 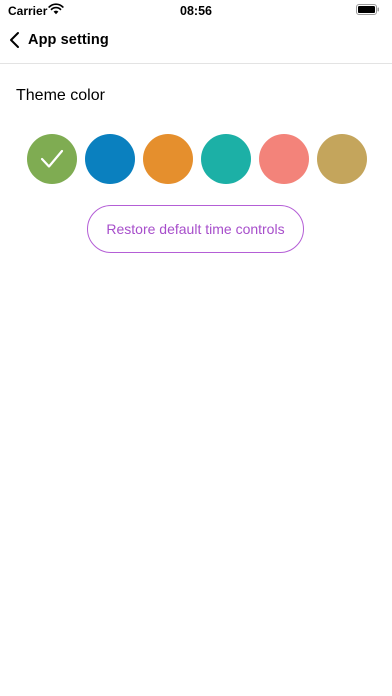 What do you see at coordinates (14, 40) in the screenshot?
I see `chevron-left-icon` at bounding box center [14, 40].